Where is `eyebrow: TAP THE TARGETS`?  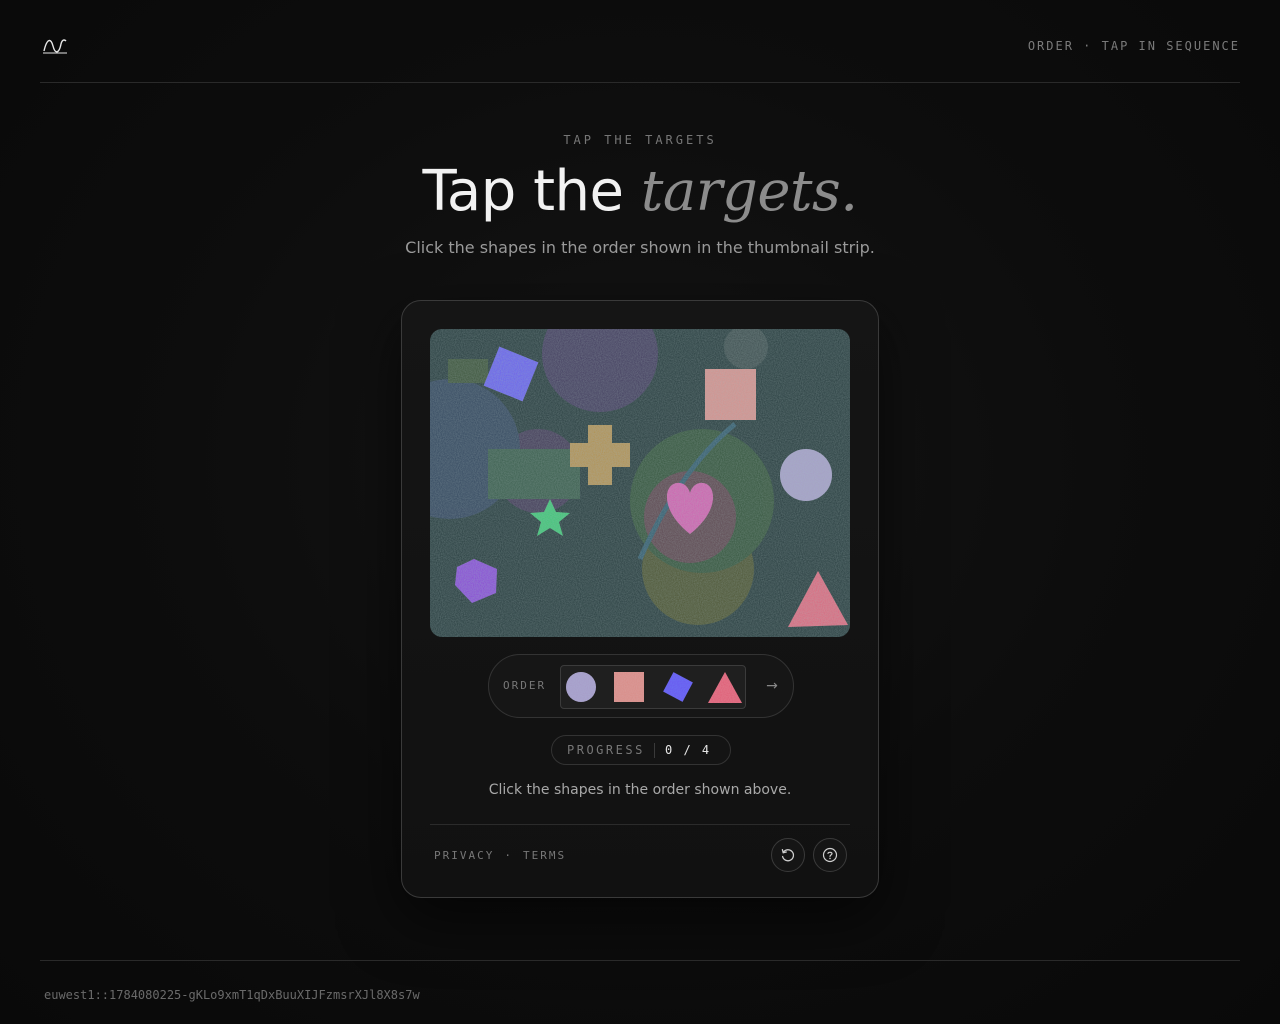
eyebrow: TAP THE TARGETS is located at coordinates (640, 140).